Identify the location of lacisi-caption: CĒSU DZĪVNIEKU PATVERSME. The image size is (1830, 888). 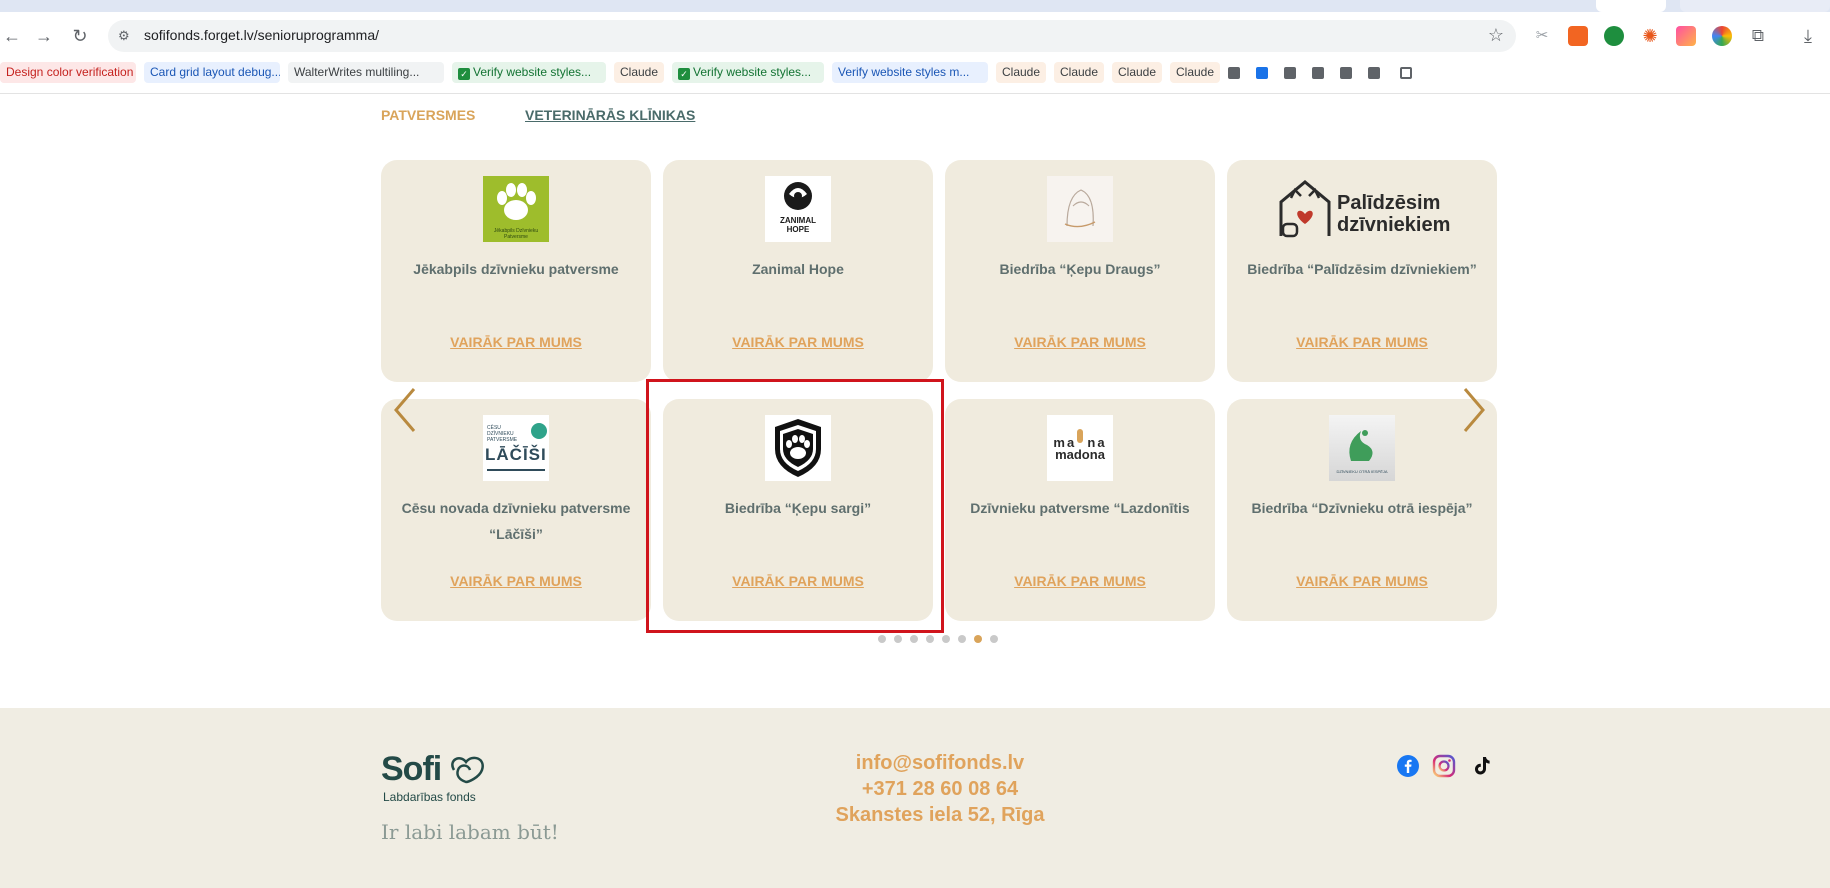
(502, 434).